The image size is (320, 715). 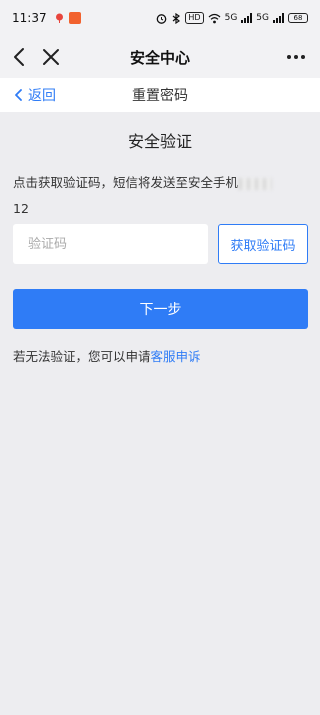 I want to click on chevron-left-icon, so click(x=18, y=95).